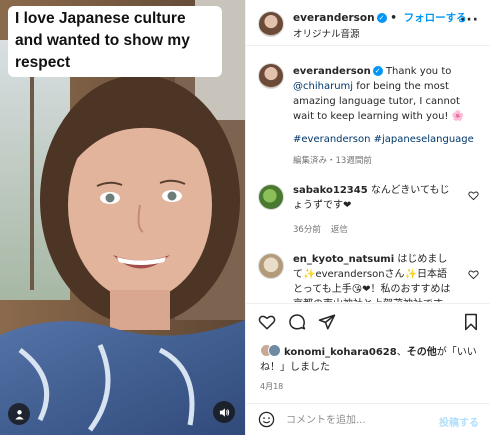  Describe the element at coordinates (459, 421) in the screenshot. I see `post-comment-button: 投稿する` at that location.